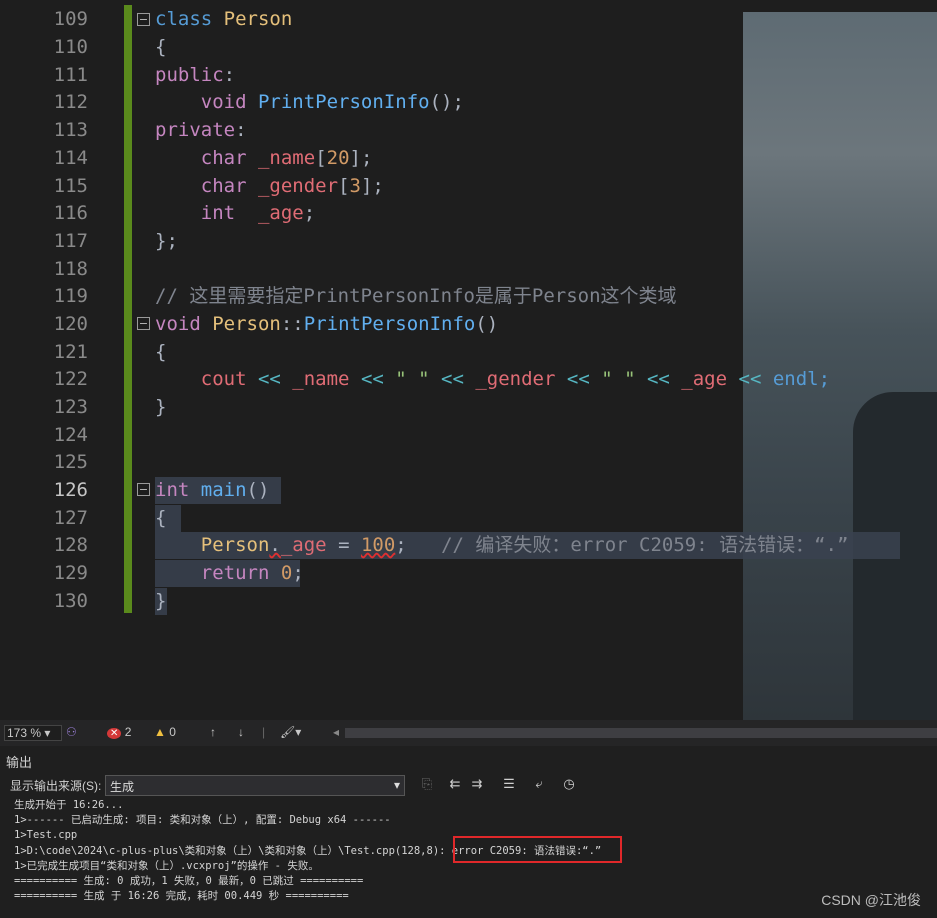 This screenshot has height=918, width=937. Describe the element at coordinates (213, 732) in the screenshot. I see `next-issue-up-icon: ↑` at that location.